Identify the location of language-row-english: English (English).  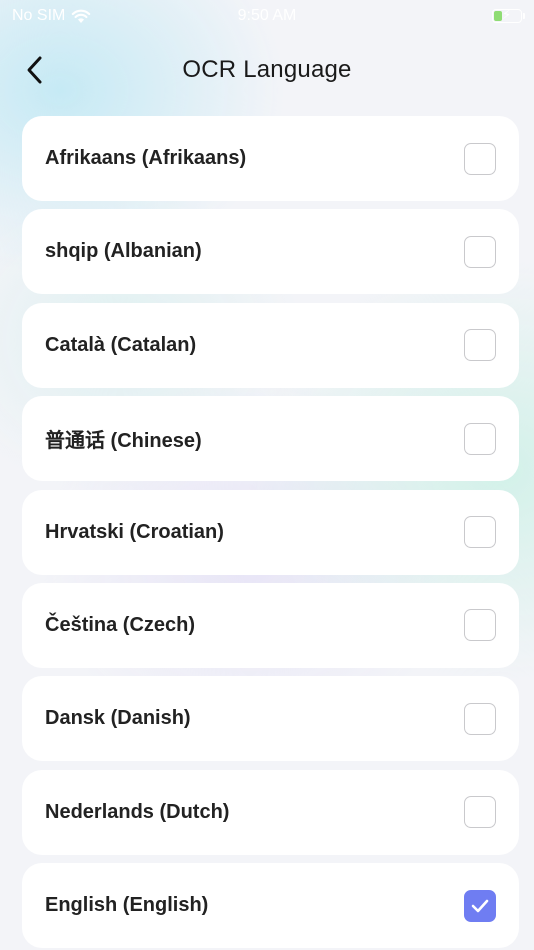
(270, 906).